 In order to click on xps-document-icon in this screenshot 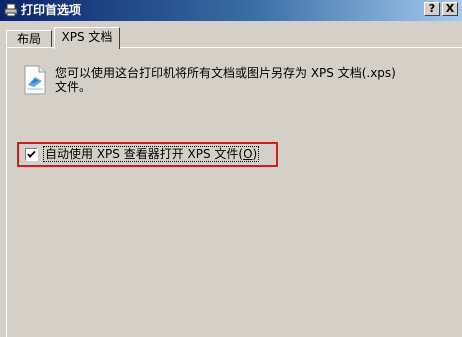, I will do `click(35, 80)`.